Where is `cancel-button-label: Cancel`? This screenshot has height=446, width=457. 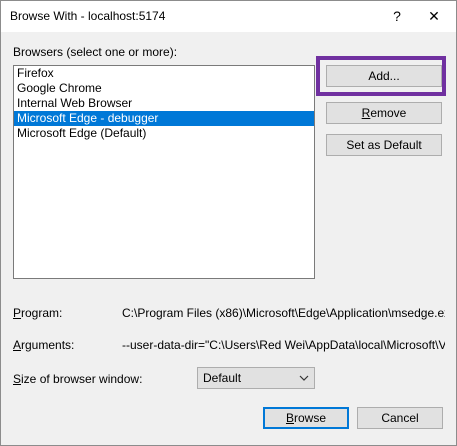
cancel-button-label: Cancel is located at coordinates (400, 418).